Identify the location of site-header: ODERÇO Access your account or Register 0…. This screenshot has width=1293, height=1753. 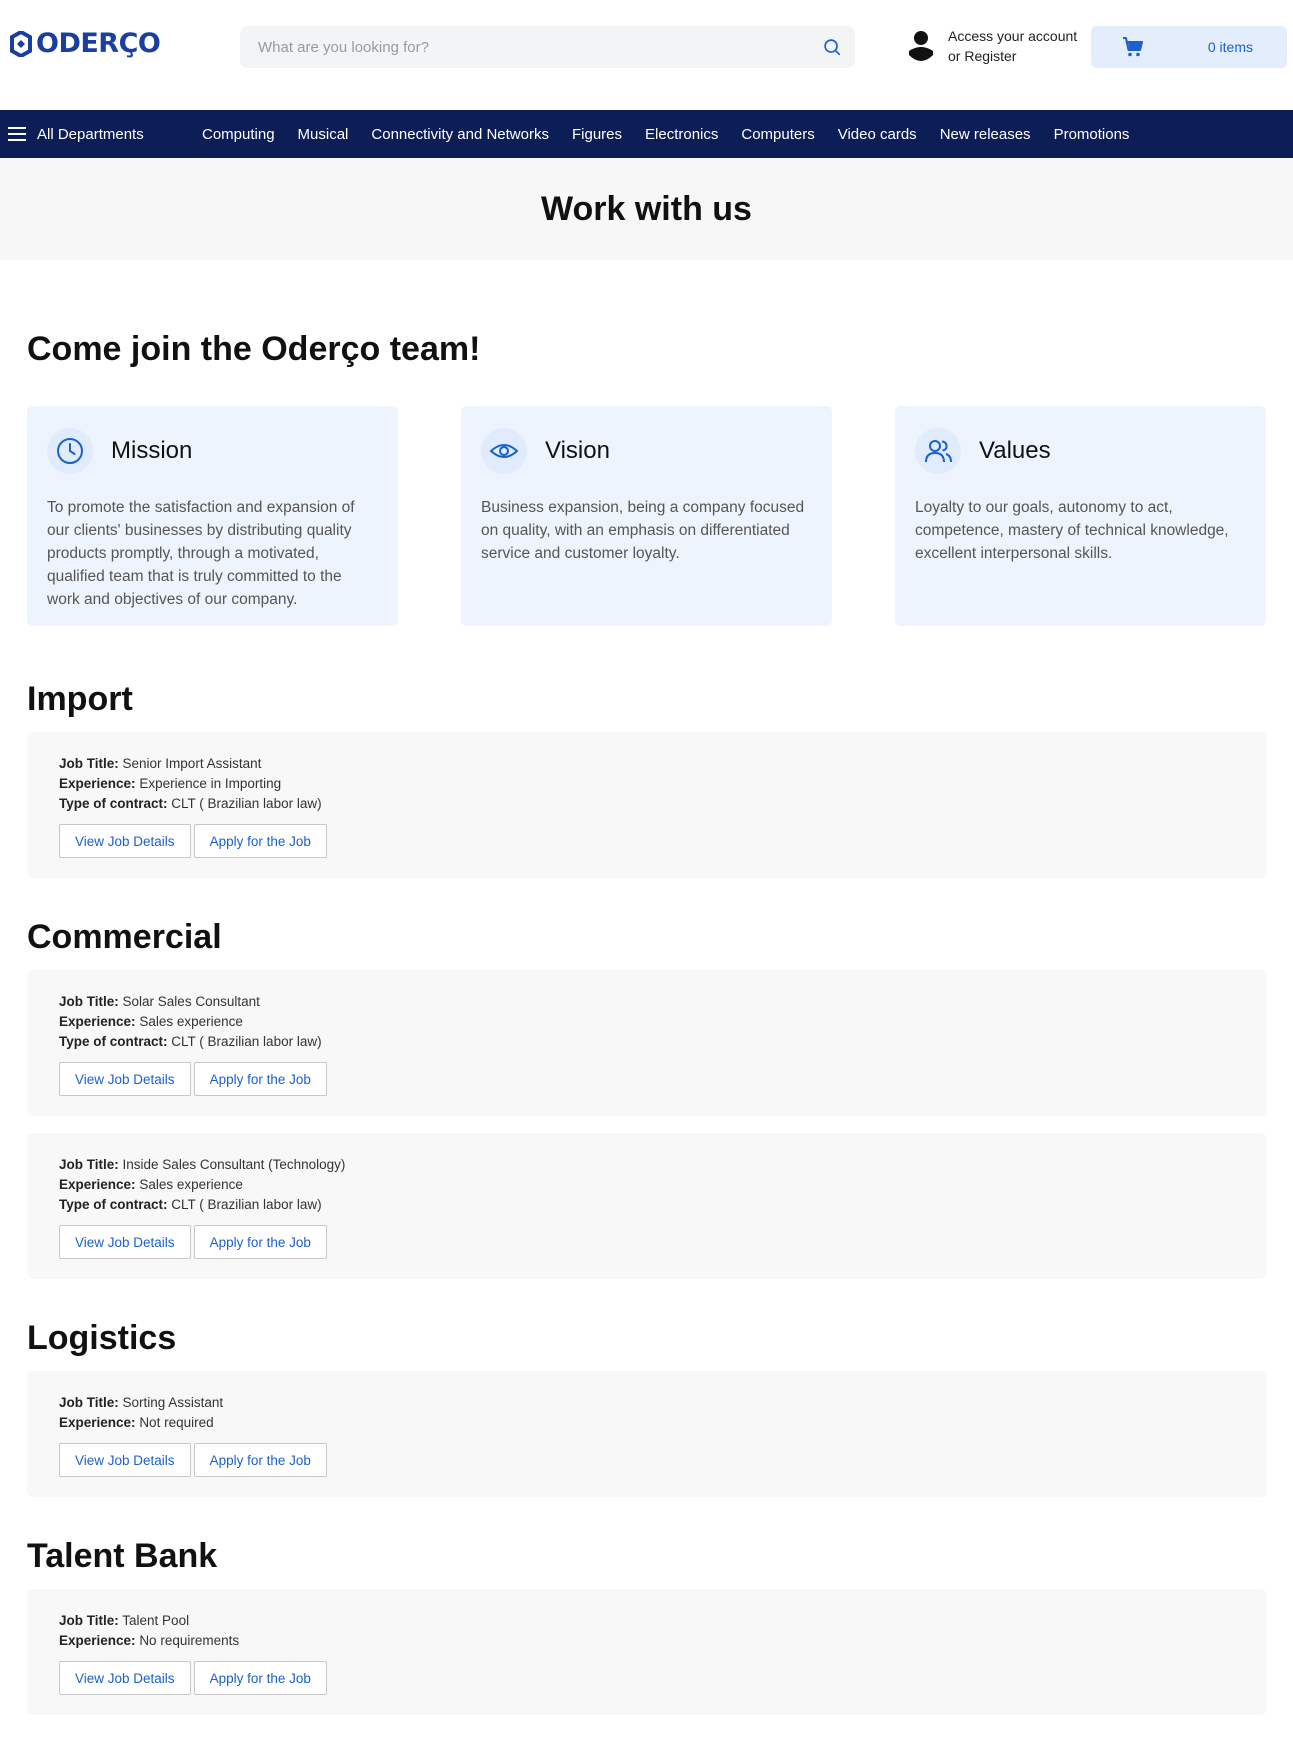
(646, 55).